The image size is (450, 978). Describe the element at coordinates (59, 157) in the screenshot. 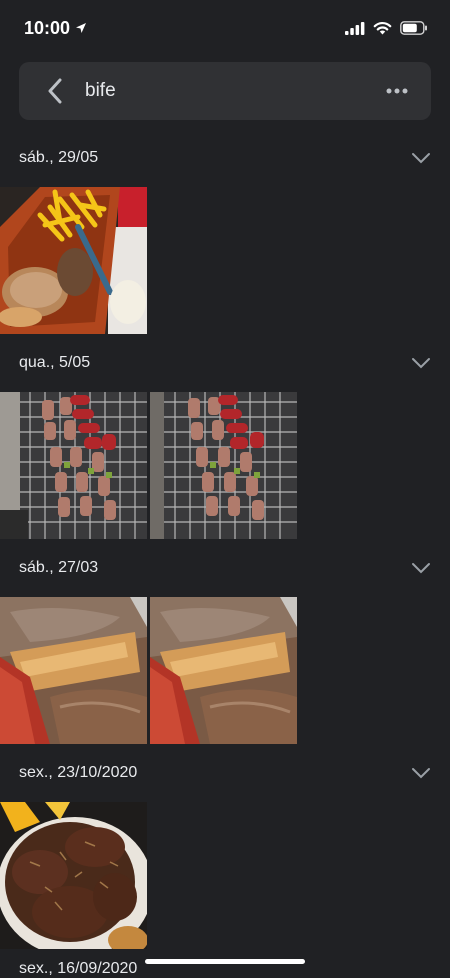

I see `section-date: sáb., 29/05` at that location.